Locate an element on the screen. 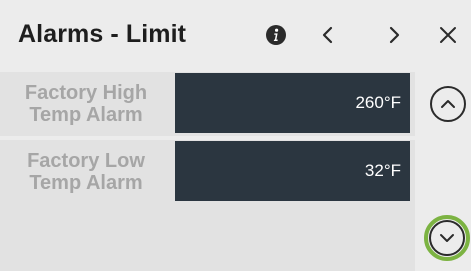 The width and height of the screenshot is (471, 271). info-icon is located at coordinates (276, 35).